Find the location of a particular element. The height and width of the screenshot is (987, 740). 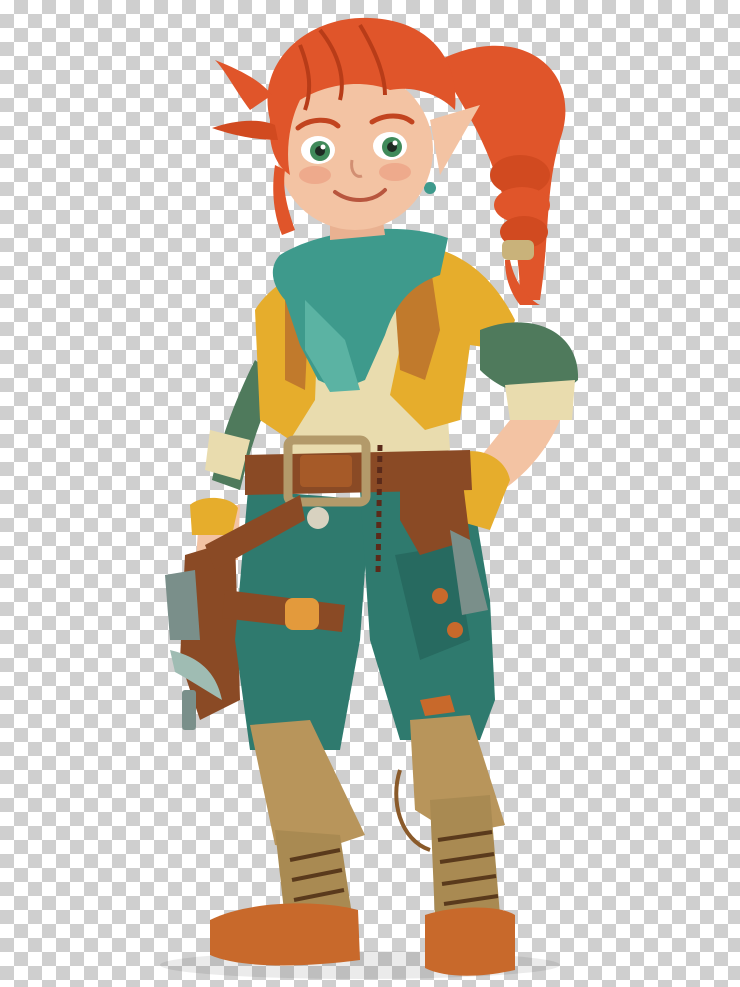

left-boot is located at coordinates (287, 843).